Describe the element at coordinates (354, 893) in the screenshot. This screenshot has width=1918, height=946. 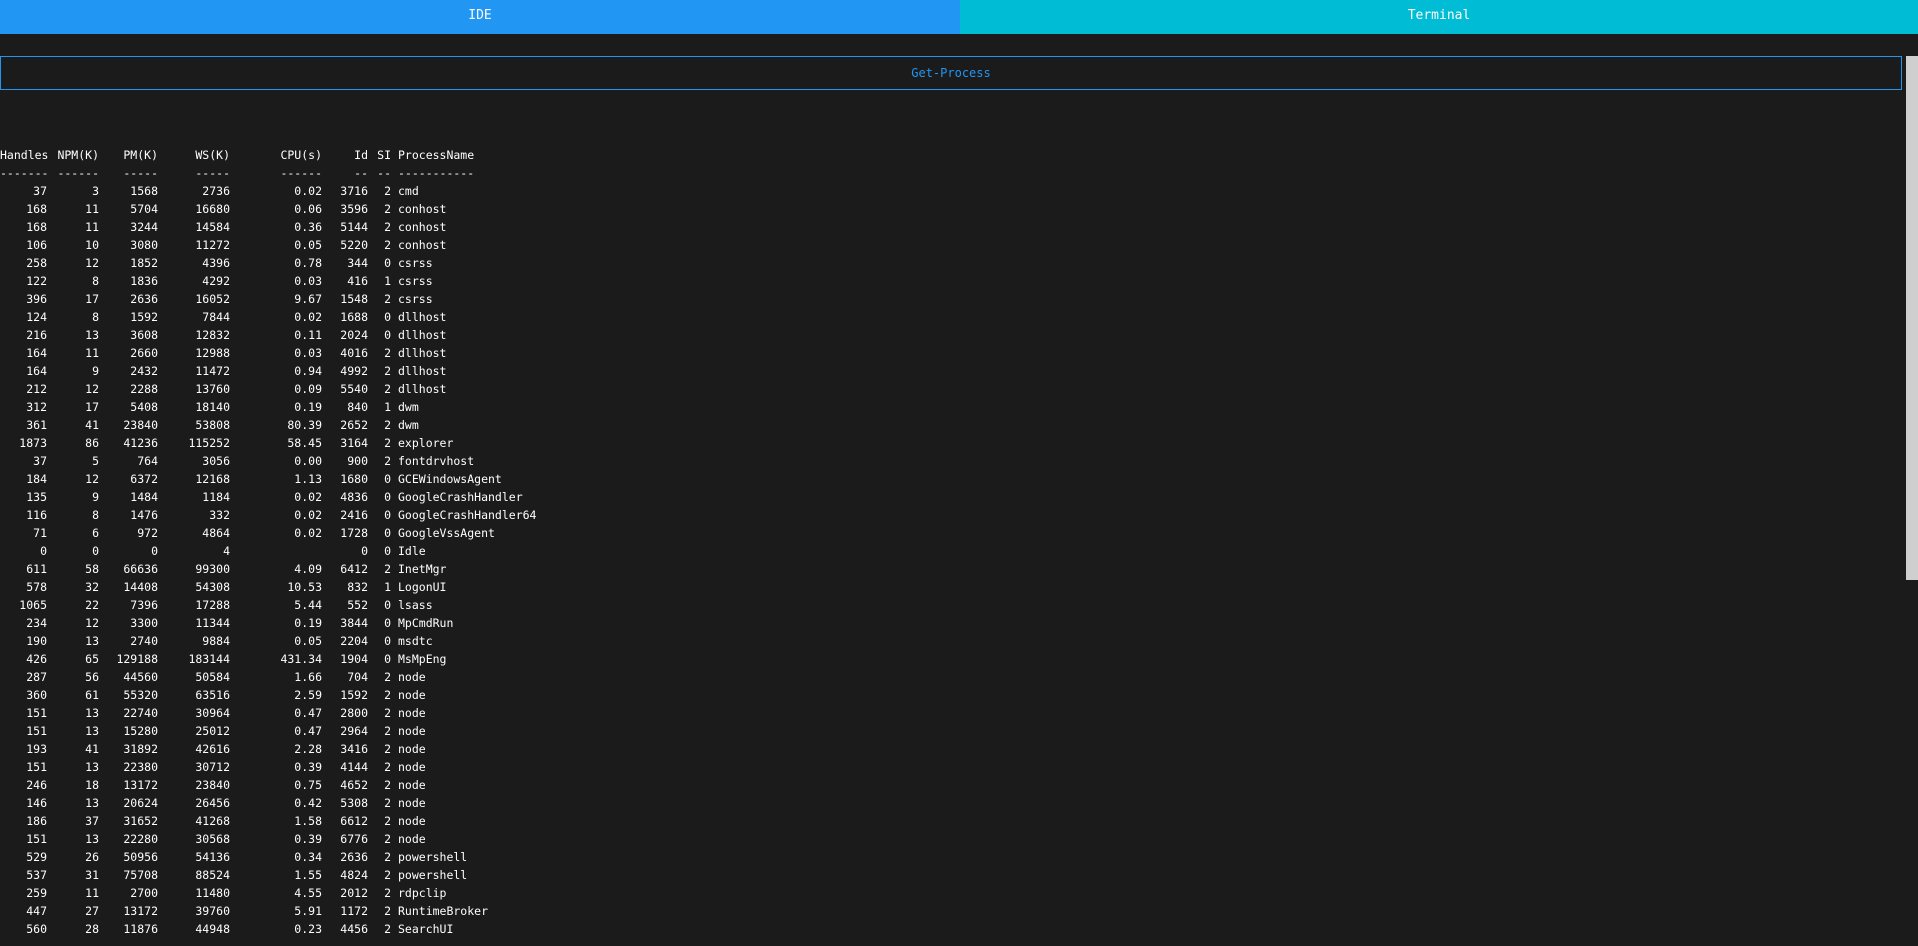
I see `id-cell: 2012` at that location.